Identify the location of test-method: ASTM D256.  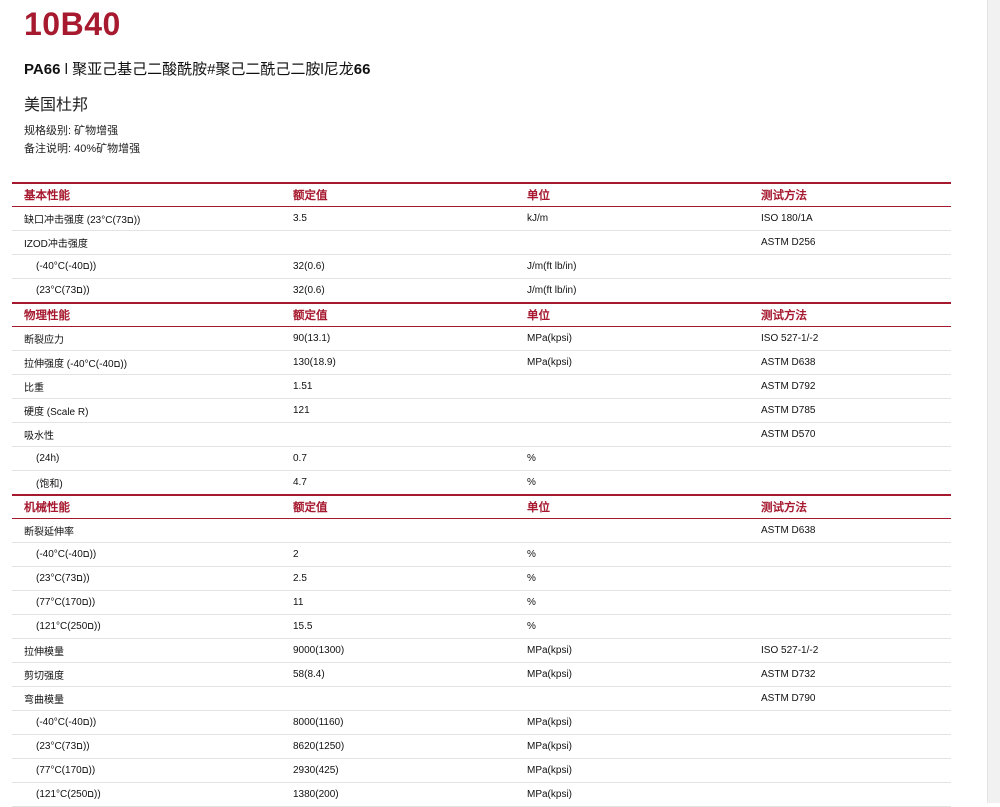
(850, 242).